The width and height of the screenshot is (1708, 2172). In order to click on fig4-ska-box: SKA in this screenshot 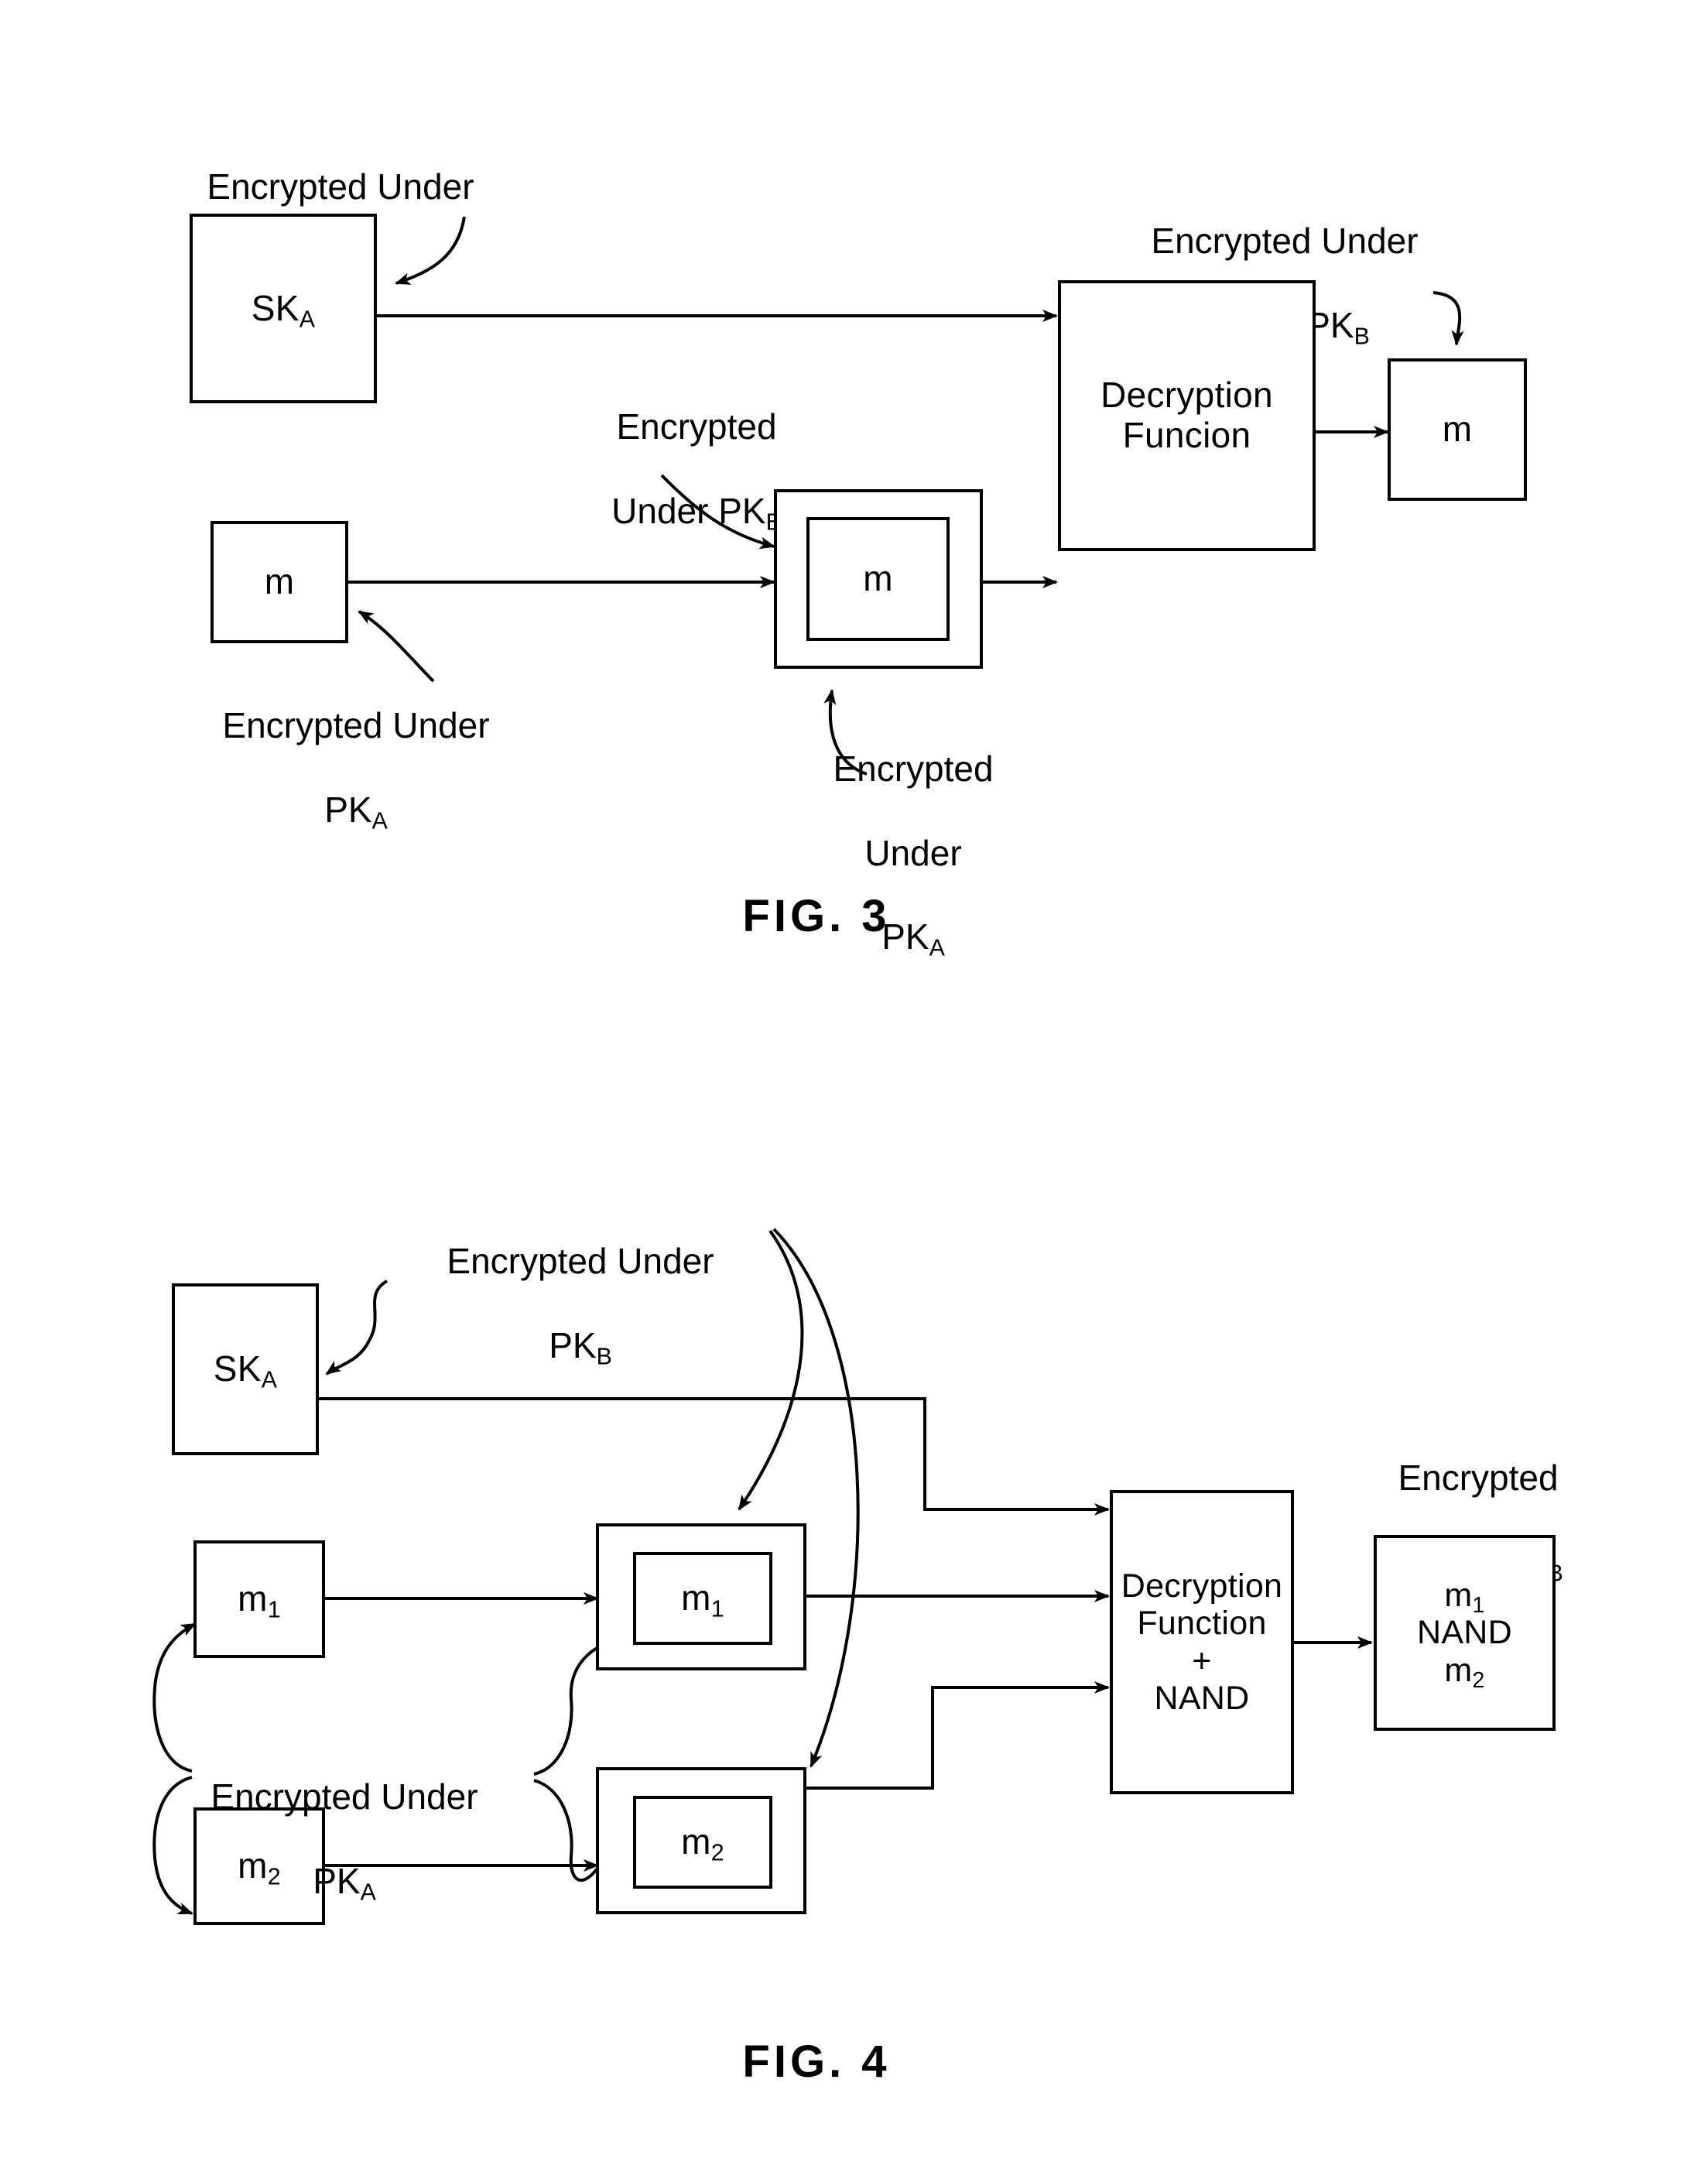, I will do `click(246, 1369)`.